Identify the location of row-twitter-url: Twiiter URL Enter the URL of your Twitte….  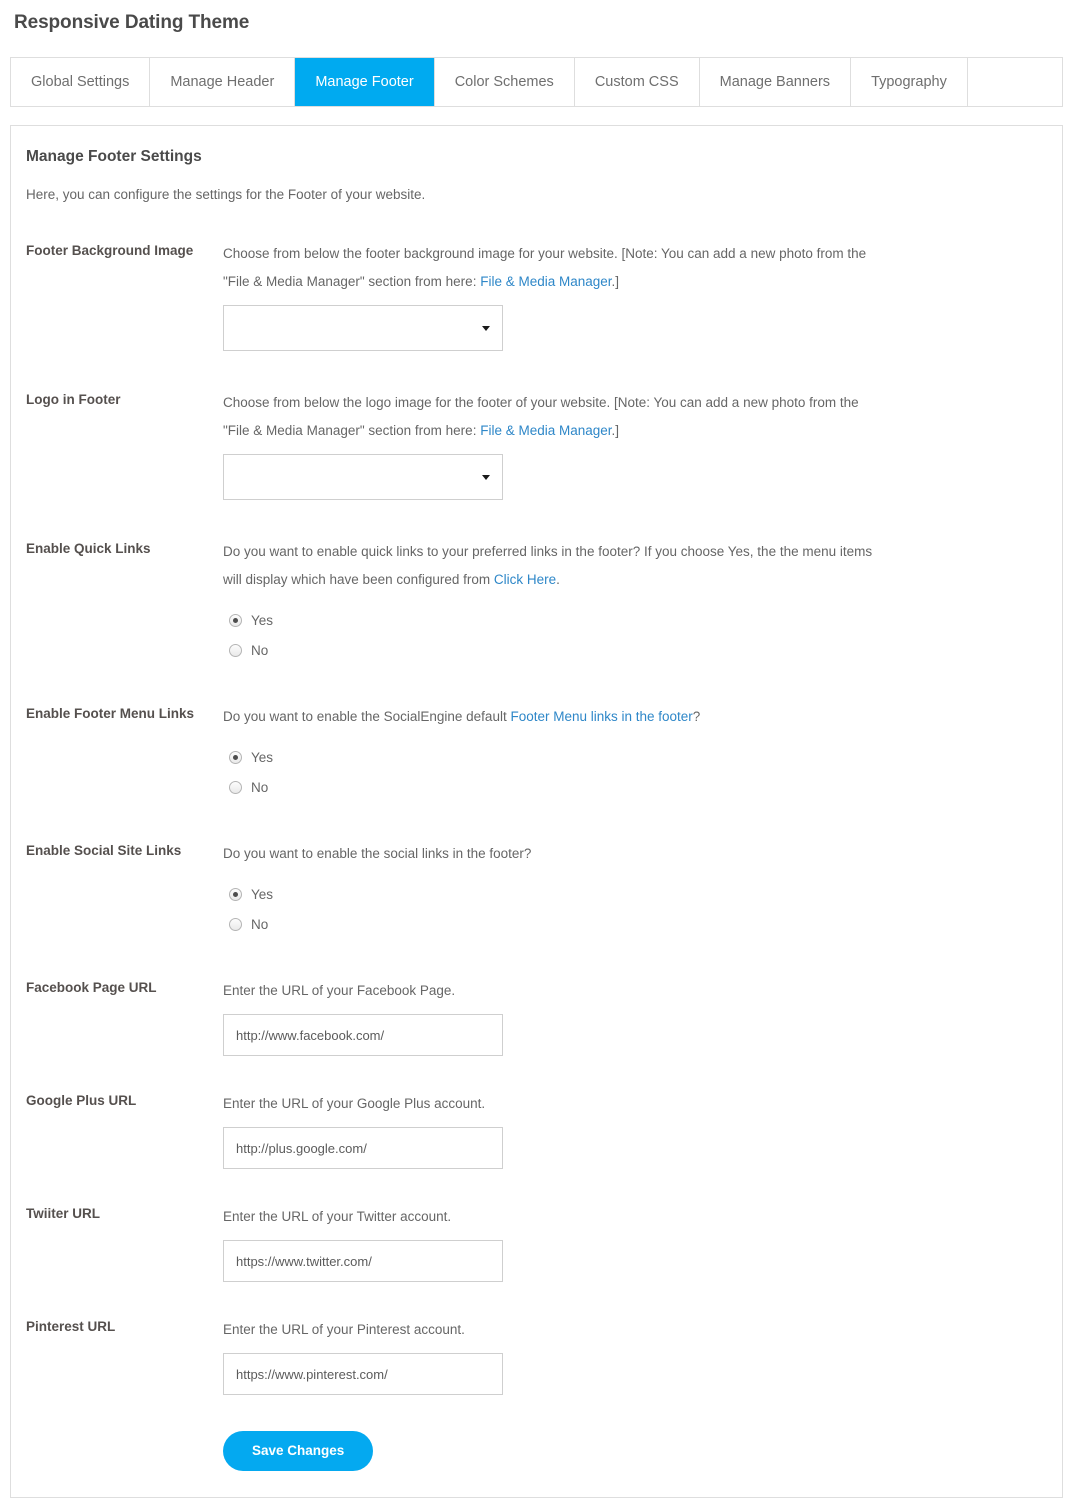
(536, 1242).